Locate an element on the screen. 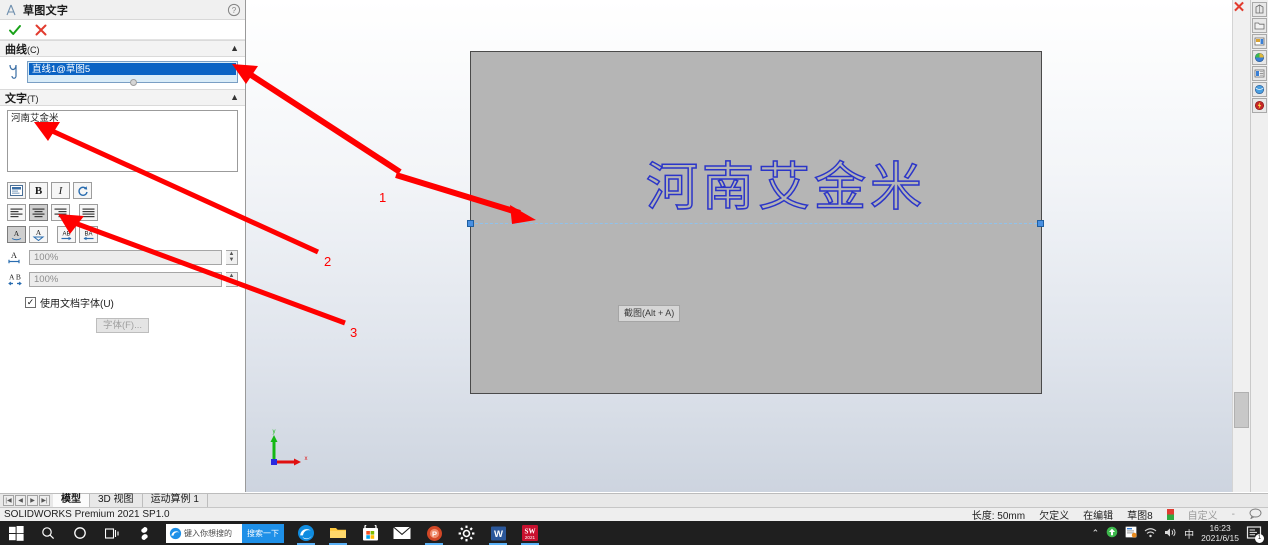 The width and height of the screenshot is (1268, 545). nav-first-button: |◀ is located at coordinates (8, 500).